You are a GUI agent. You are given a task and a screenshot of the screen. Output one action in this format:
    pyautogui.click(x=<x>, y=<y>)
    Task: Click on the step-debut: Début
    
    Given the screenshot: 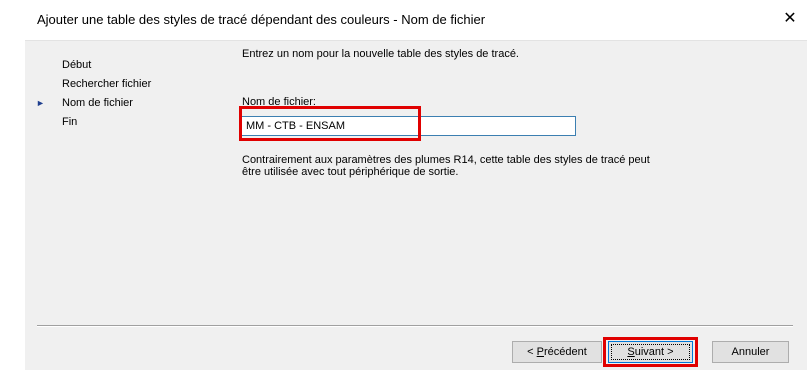 What is the action you would take?
    pyautogui.click(x=93, y=65)
    